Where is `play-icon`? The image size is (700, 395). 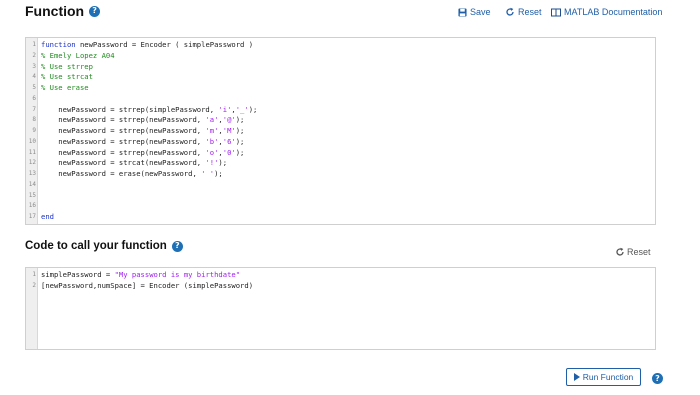 play-icon is located at coordinates (576, 377).